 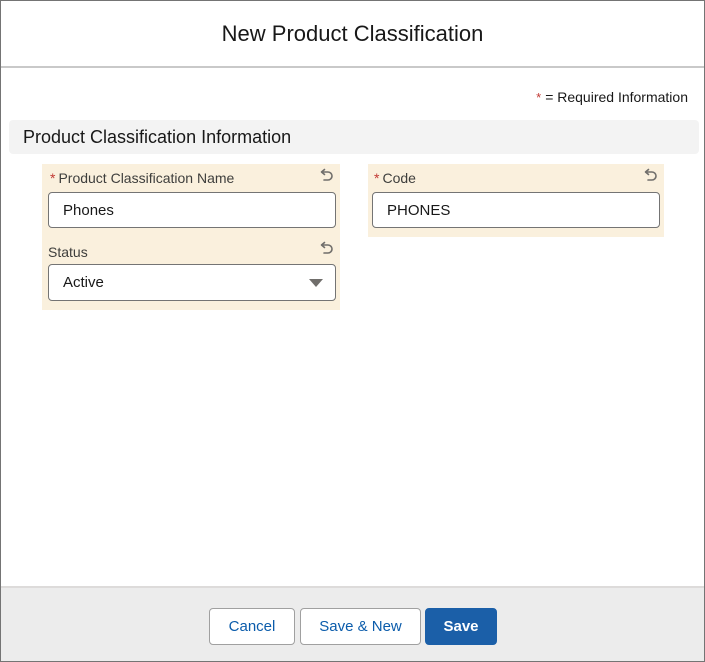 I want to click on status-label-text: Status, so click(x=68, y=252).